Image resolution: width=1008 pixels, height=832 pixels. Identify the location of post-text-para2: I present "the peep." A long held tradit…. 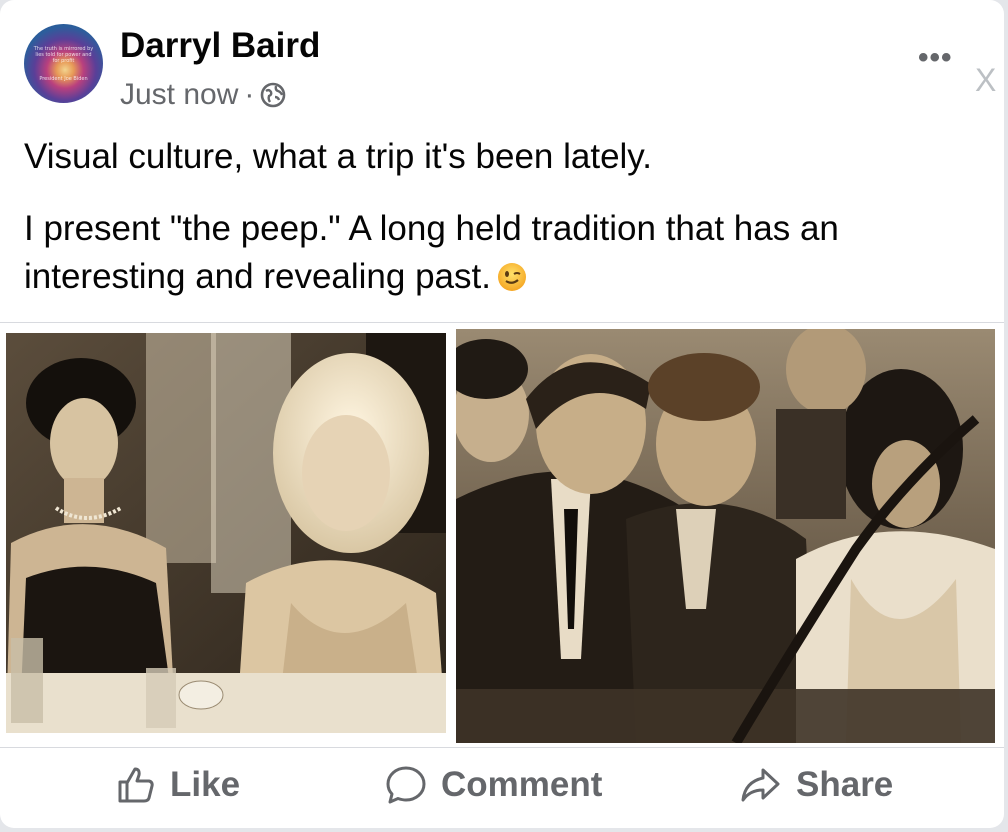
(504, 253).